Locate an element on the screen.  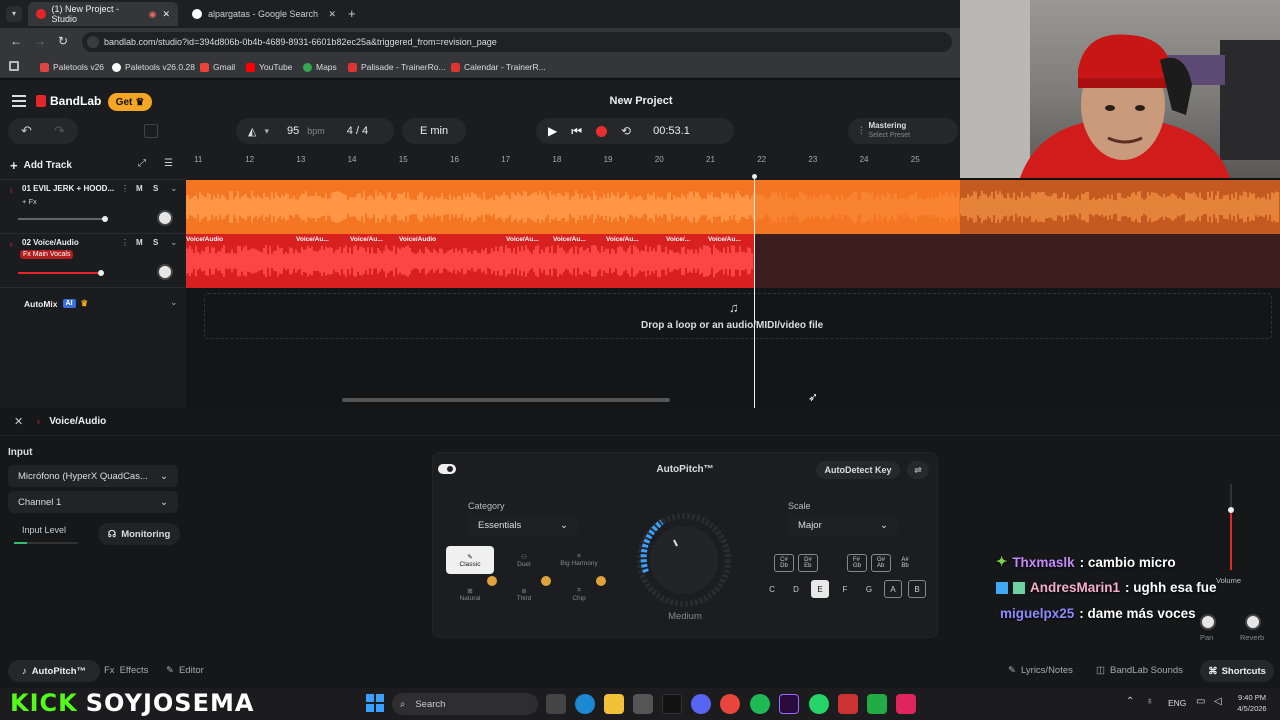
premiere-icon is located at coordinates (789, 704).